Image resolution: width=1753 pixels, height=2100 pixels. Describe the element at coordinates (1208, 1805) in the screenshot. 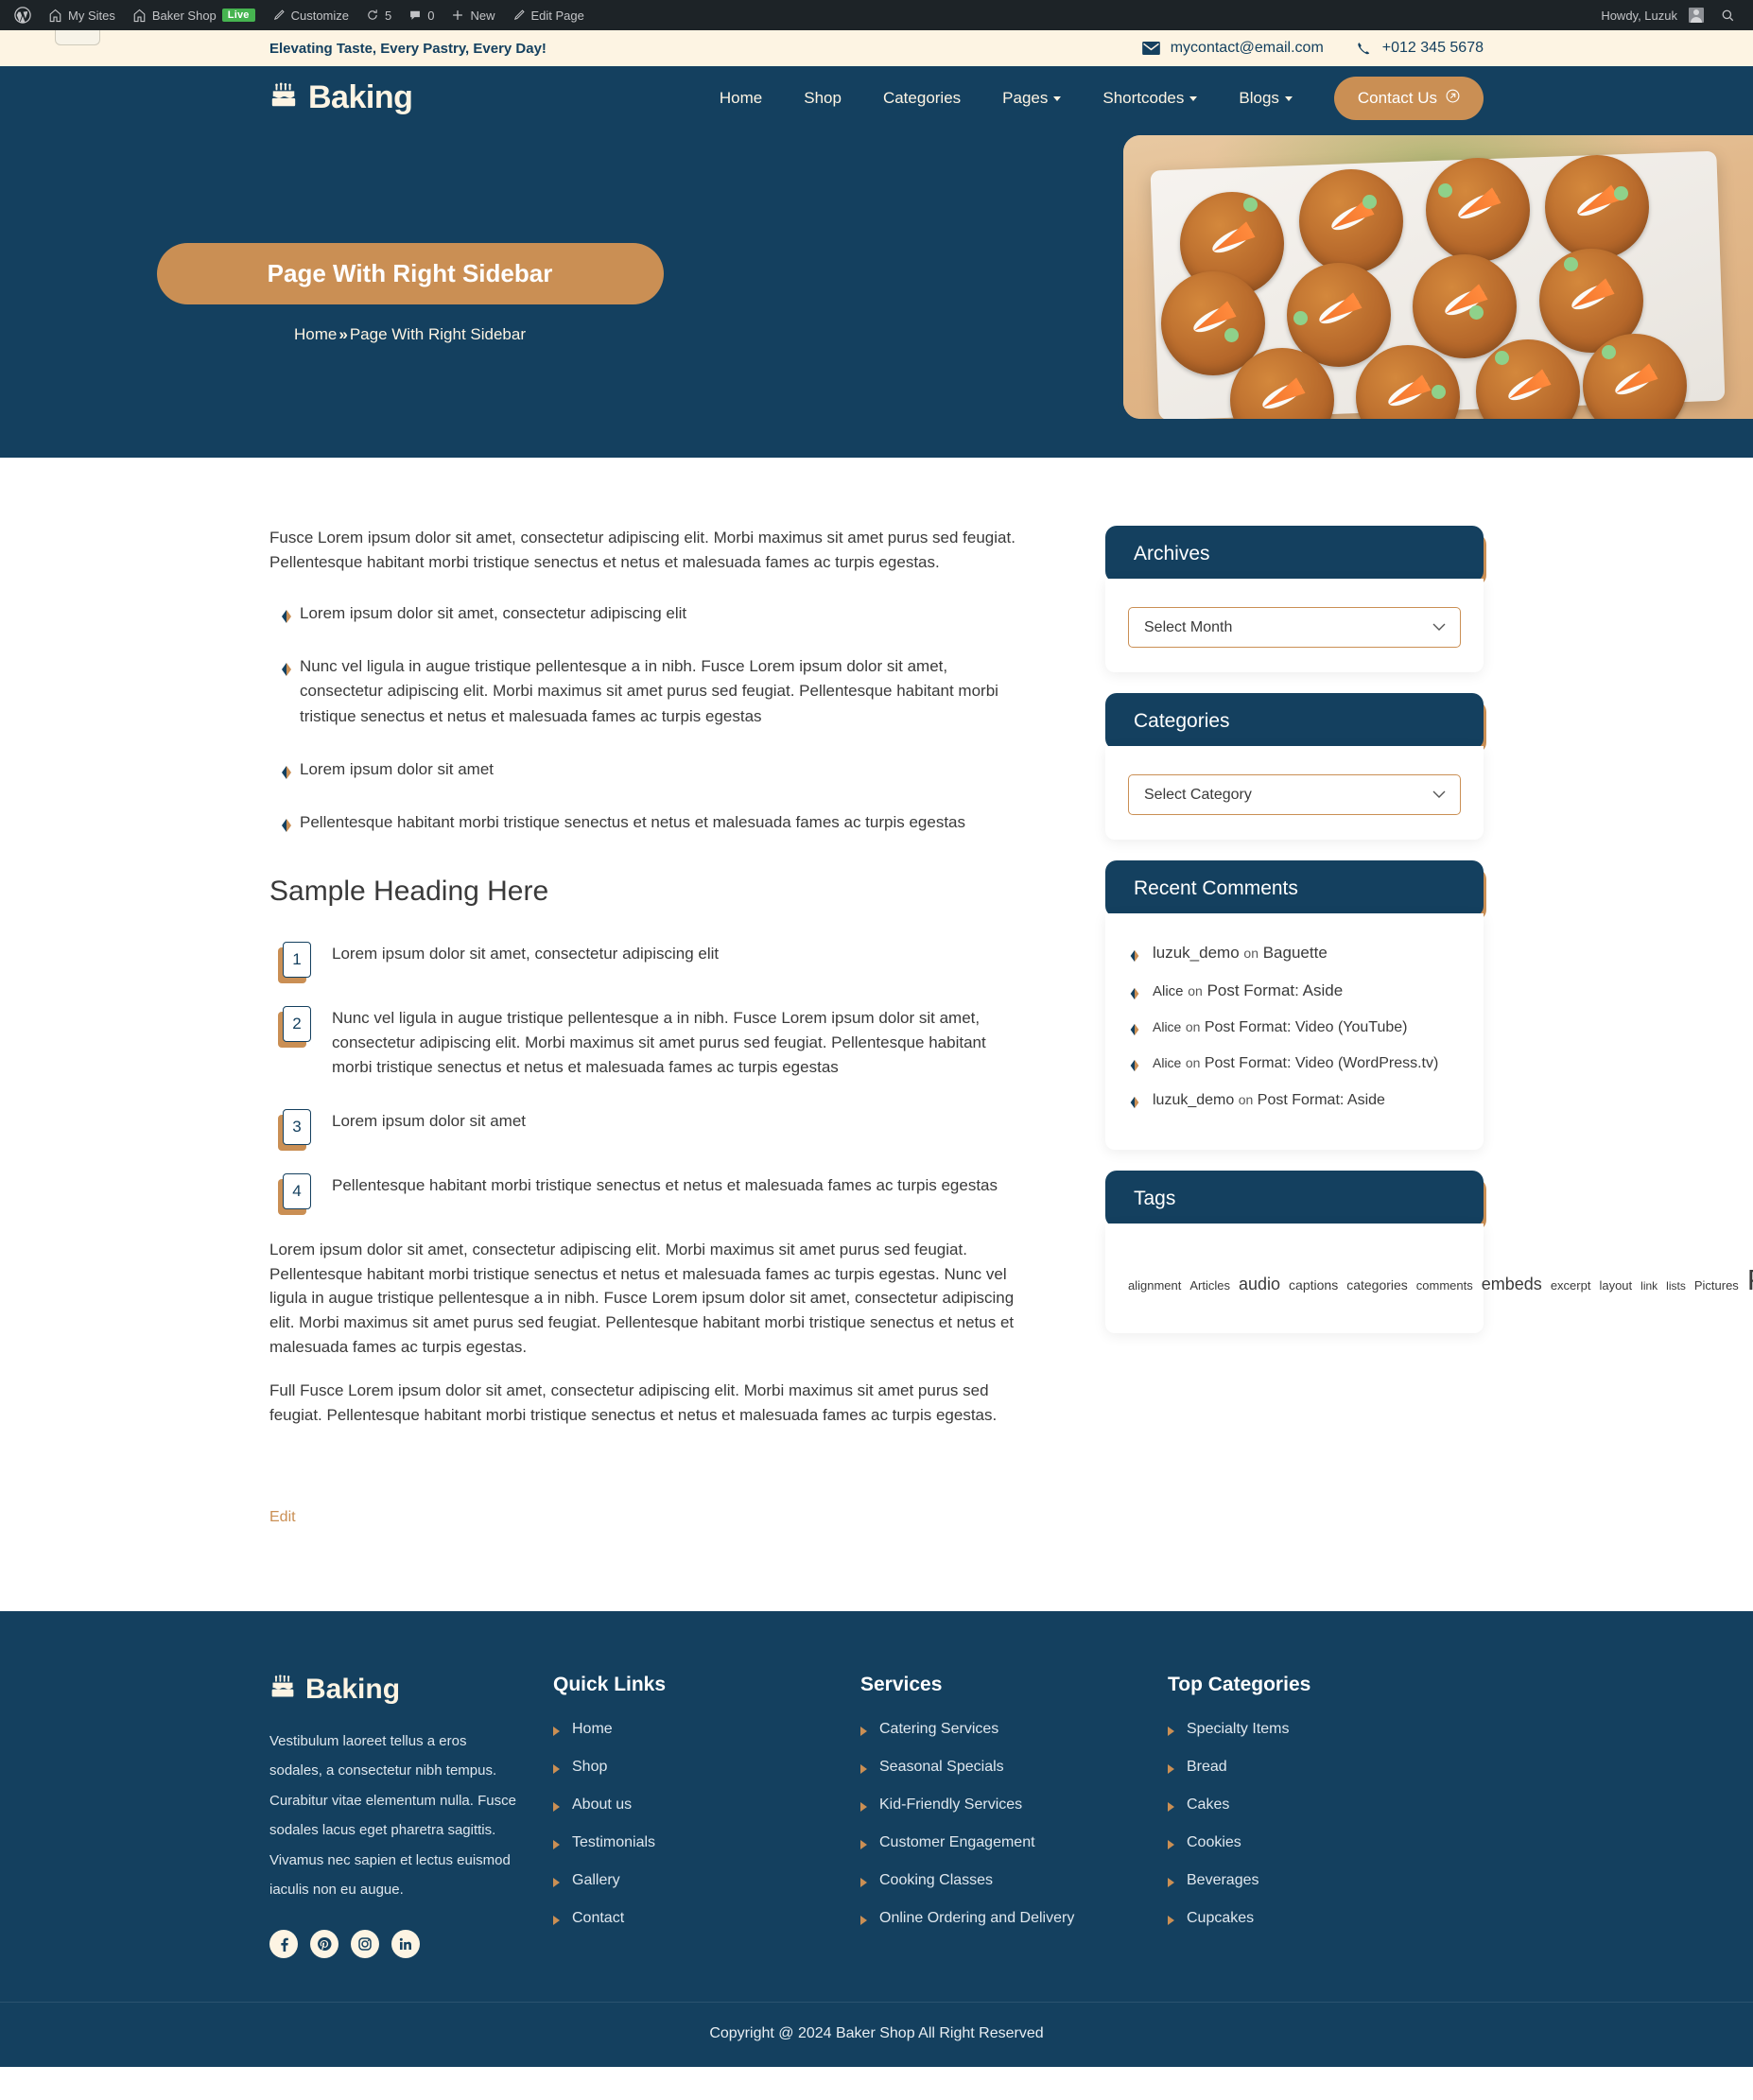

I see `footer-link: Cakes` at that location.